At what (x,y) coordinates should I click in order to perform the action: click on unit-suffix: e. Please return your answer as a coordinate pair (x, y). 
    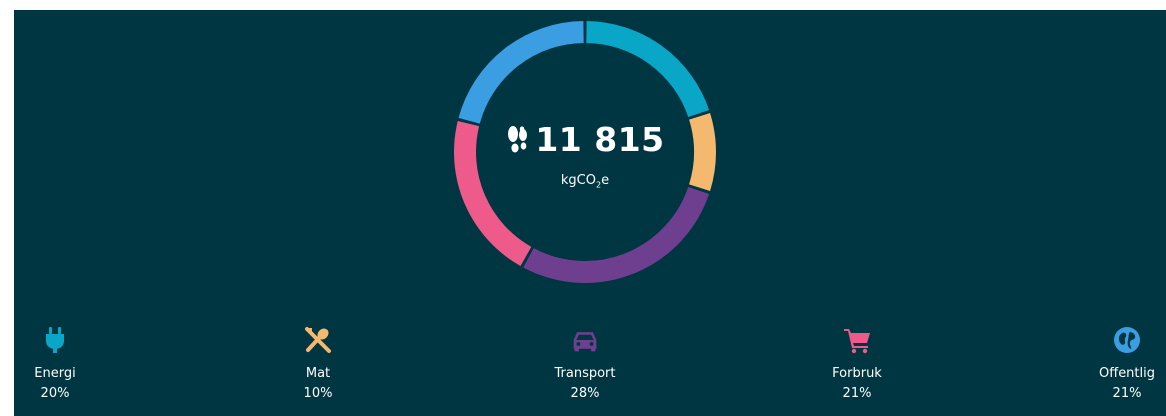
    Looking at the image, I should click on (605, 180).